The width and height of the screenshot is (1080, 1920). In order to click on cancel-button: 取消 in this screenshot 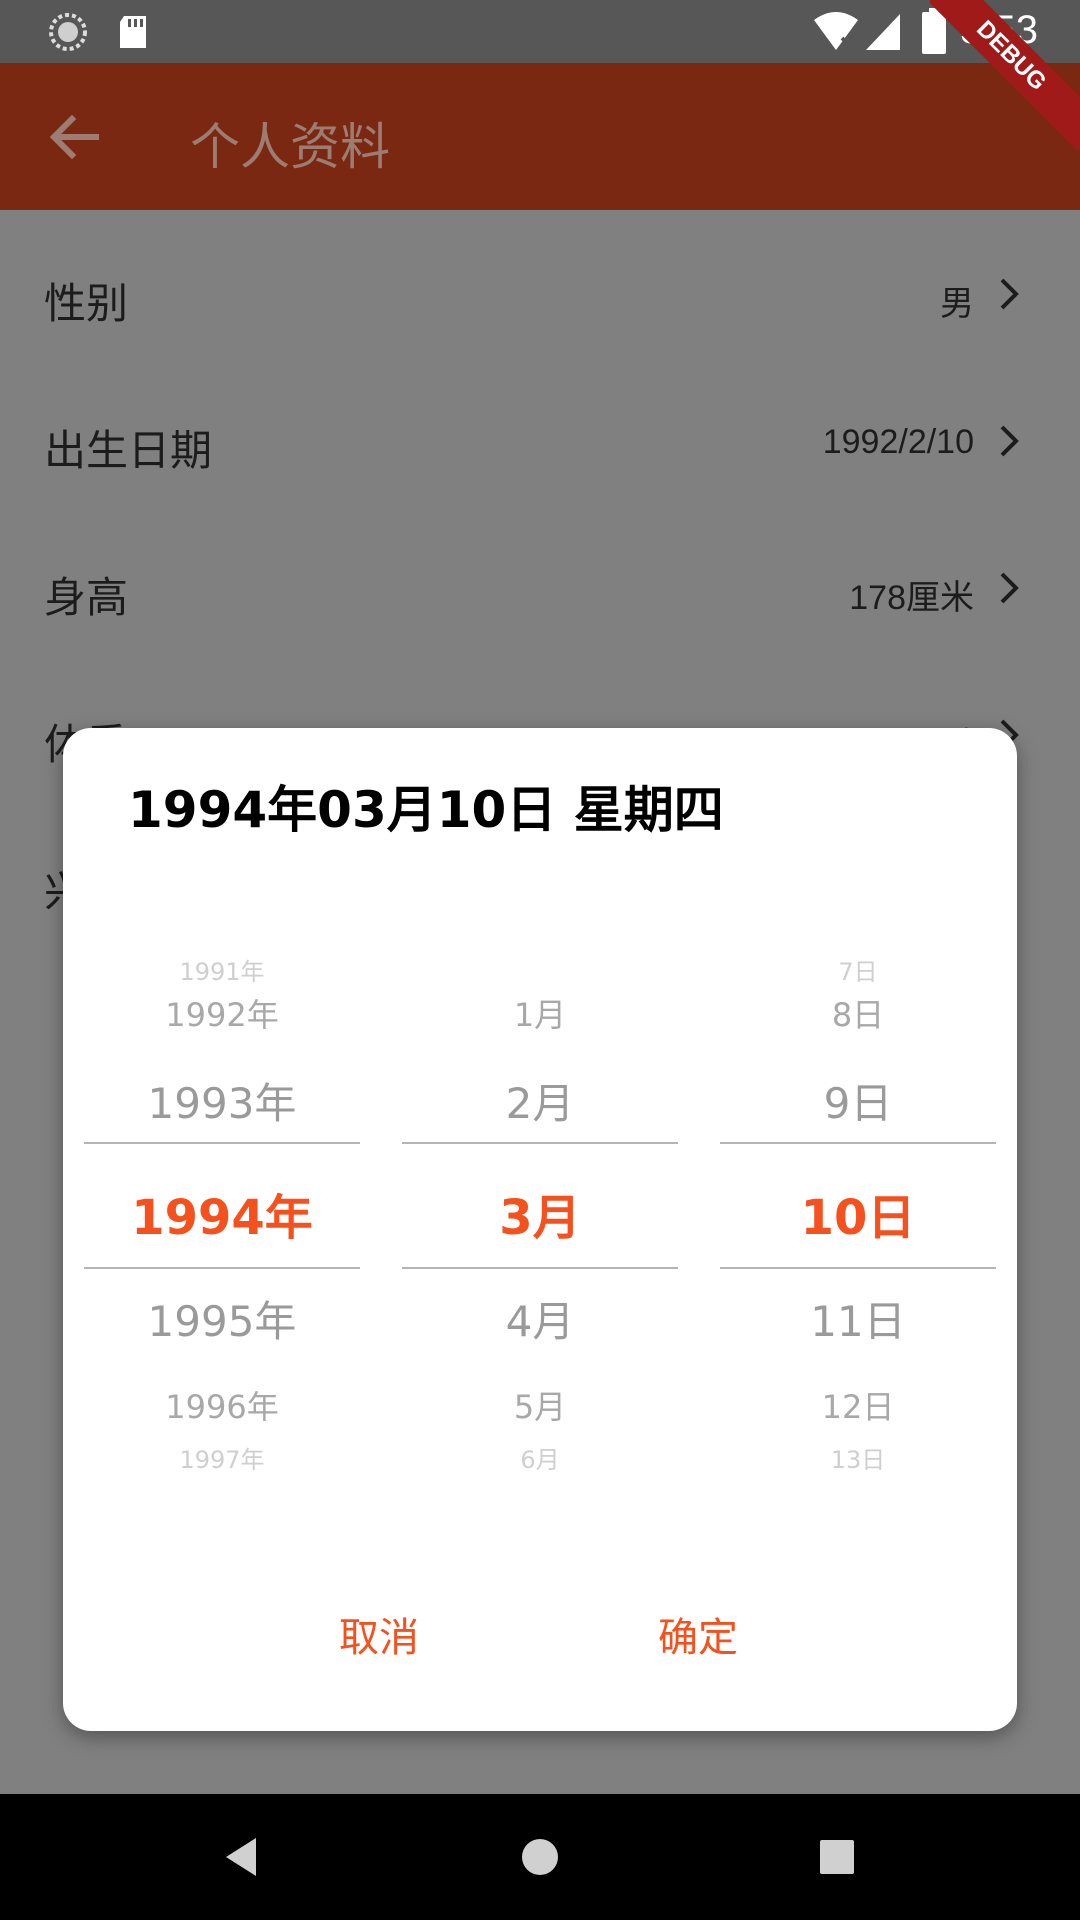, I will do `click(379, 1634)`.